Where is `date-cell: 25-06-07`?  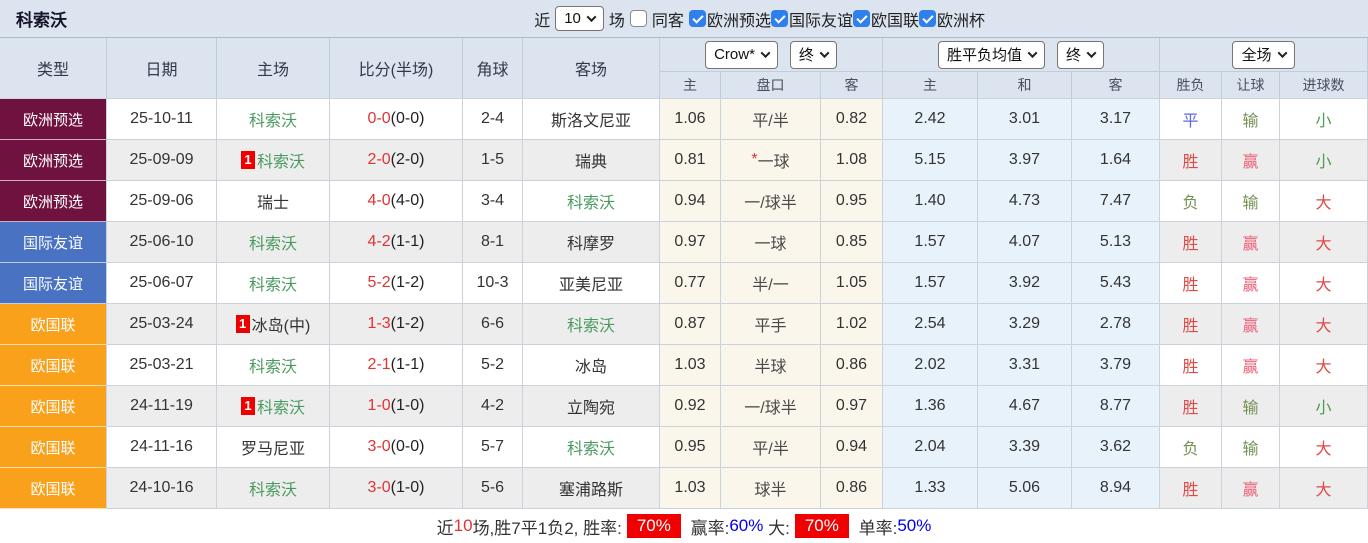 date-cell: 25-06-07 is located at coordinates (162, 283).